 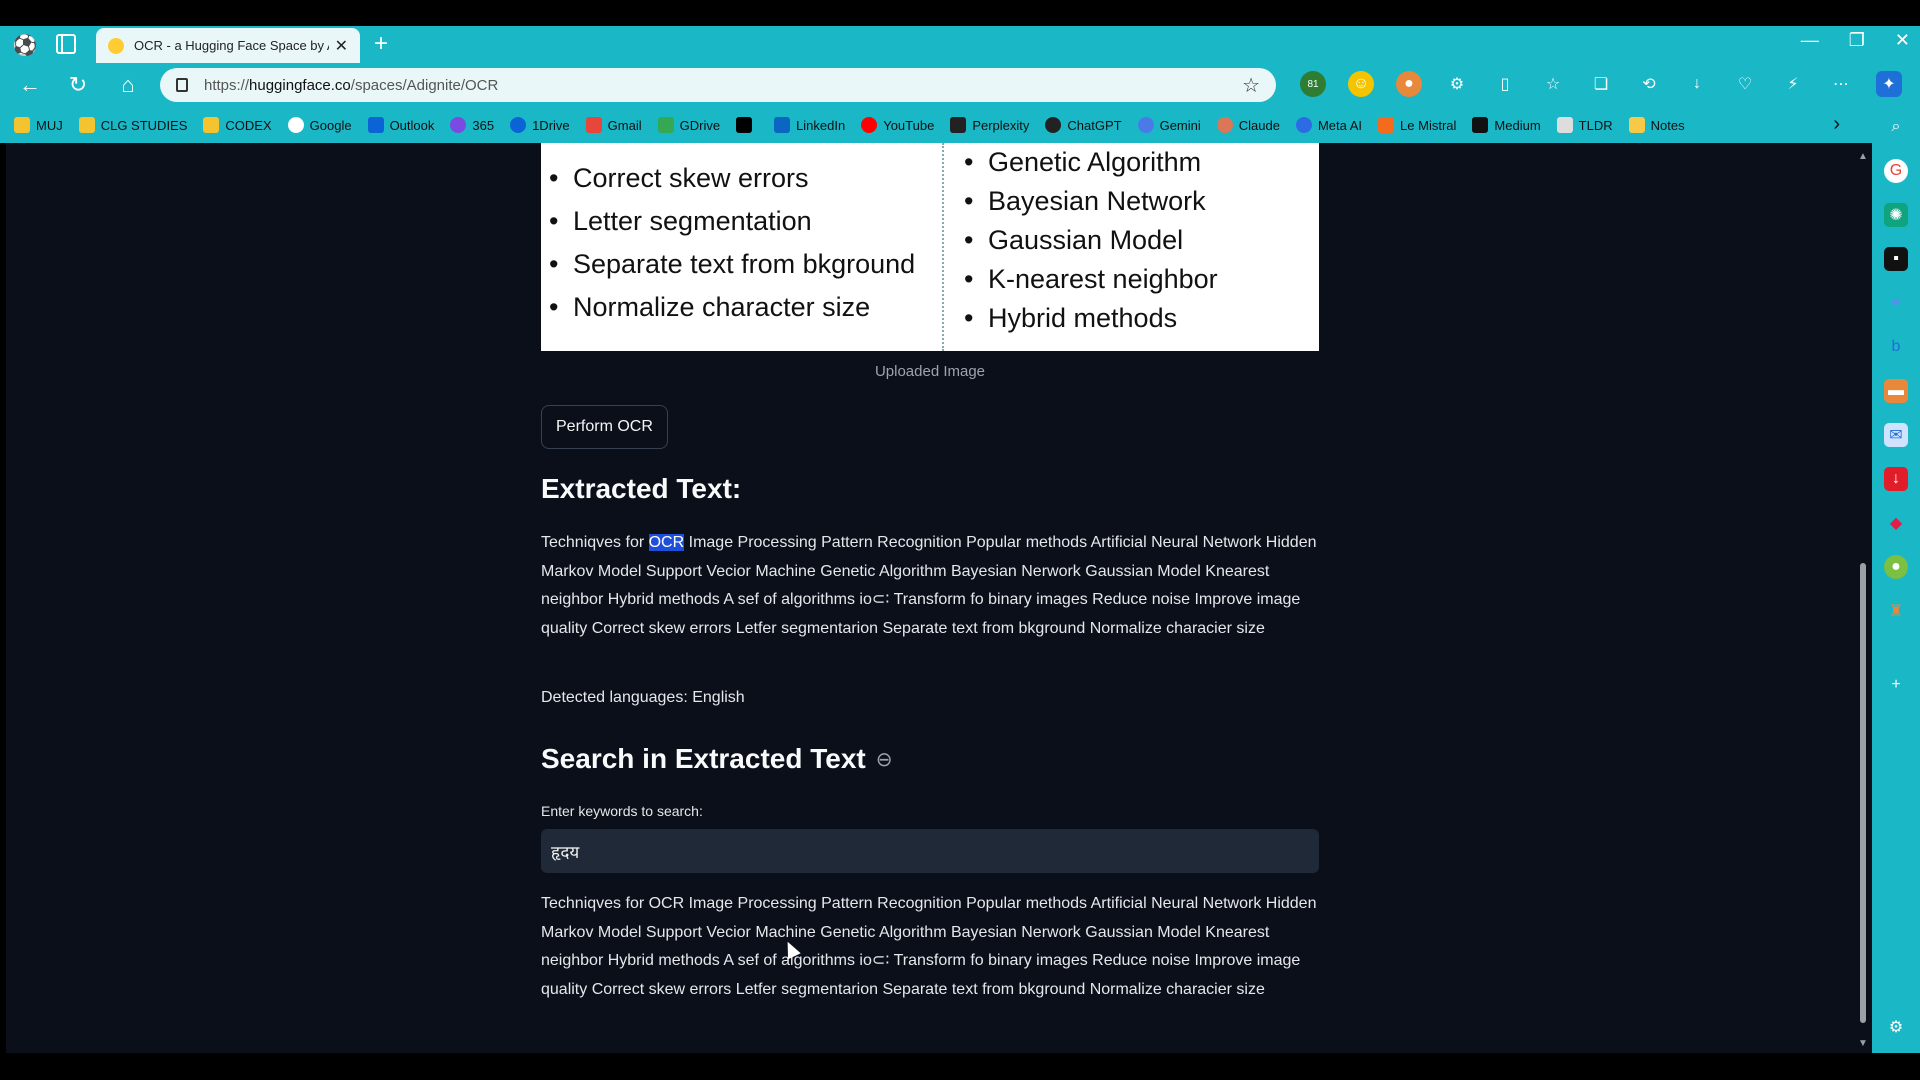 I want to click on extension-calendar-icon: 81, so click(x=1313, y=84).